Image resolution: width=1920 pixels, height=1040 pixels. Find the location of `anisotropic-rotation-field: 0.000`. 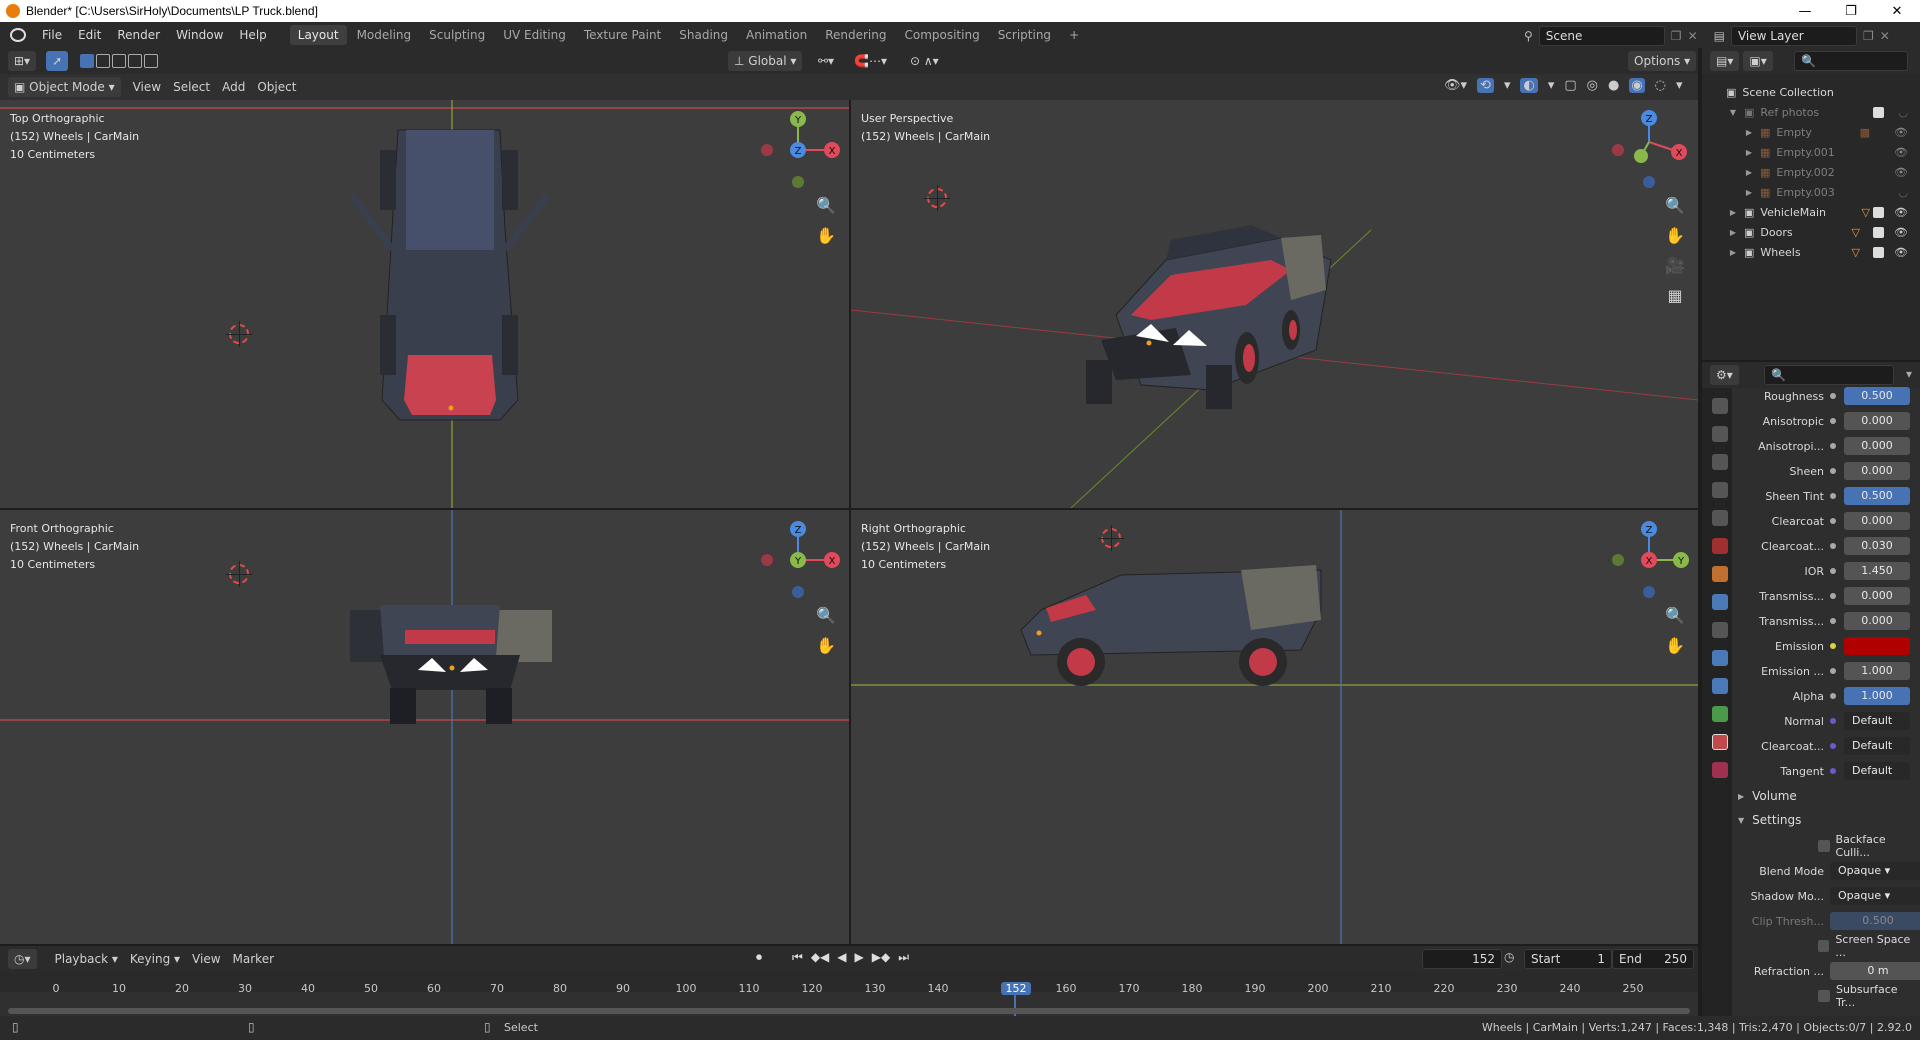

anisotropic-rotation-field: 0.000 is located at coordinates (1877, 446).